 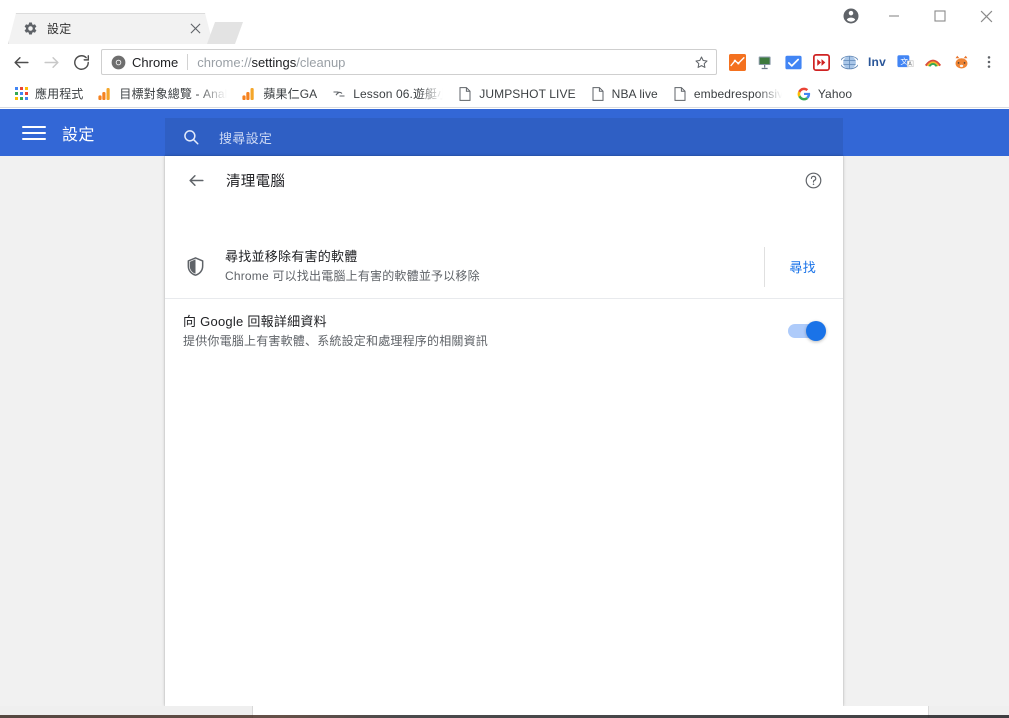 What do you see at coordinates (933, 62) in the screenshot?
I see `rainbow-extension-icon` at bounding box center [933, 62].